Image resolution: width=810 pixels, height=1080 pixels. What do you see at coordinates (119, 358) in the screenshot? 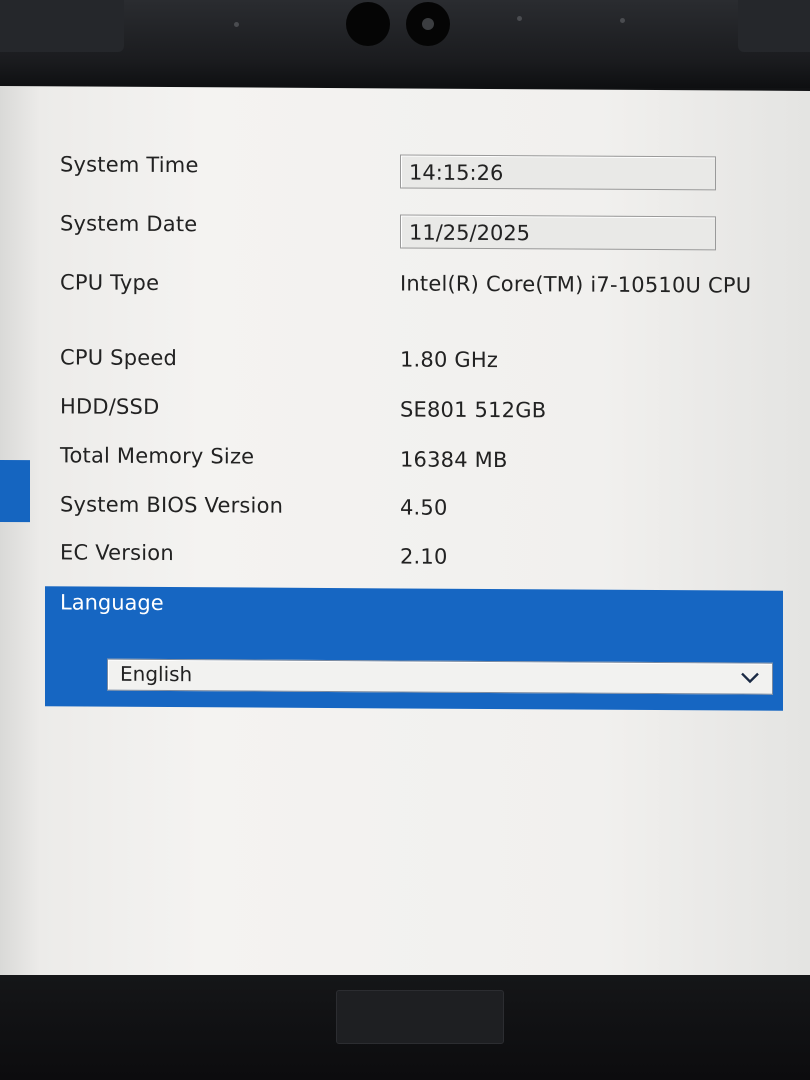
I see `cpu-speed-label: CPU Speed` at bounding box center [119, 358].